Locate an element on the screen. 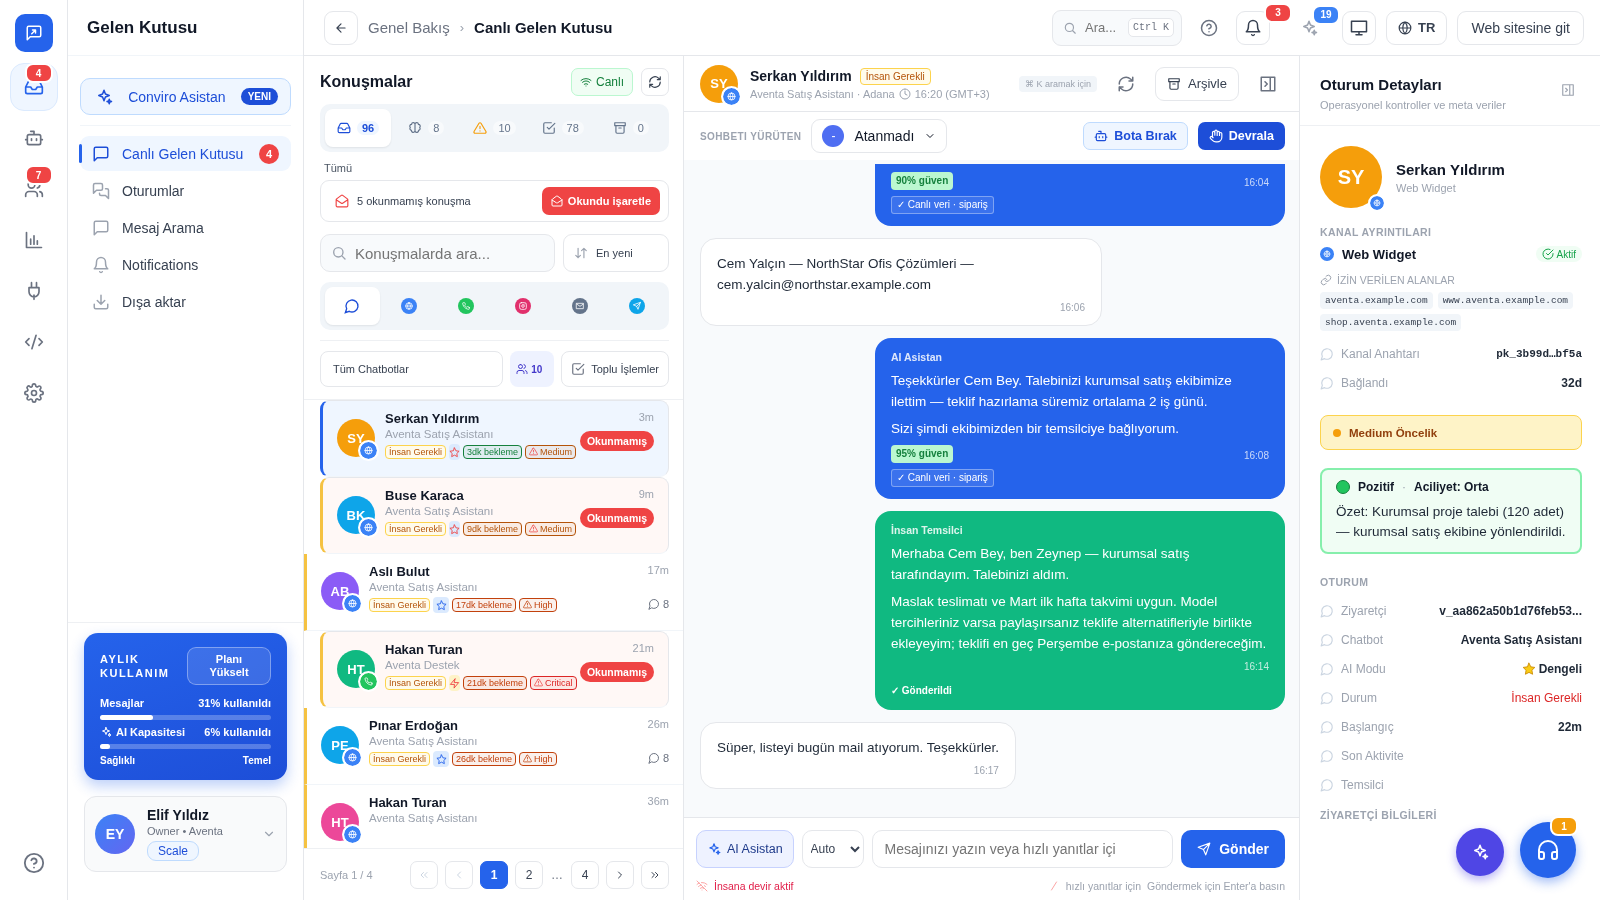 The height and width of the screenshot is (900, 1600). nav-label: Dışa aktar is located at coordinates (154, 301).